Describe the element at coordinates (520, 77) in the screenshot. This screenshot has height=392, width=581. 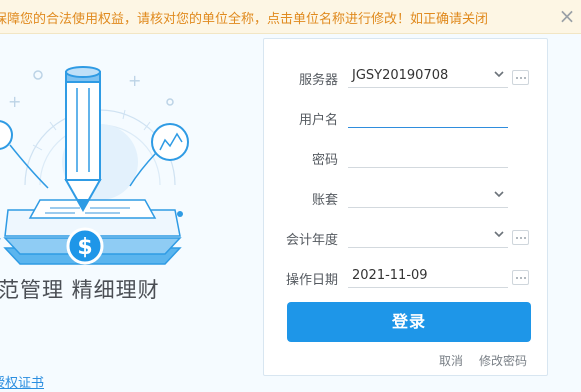
I see `server-more-button` at that location.